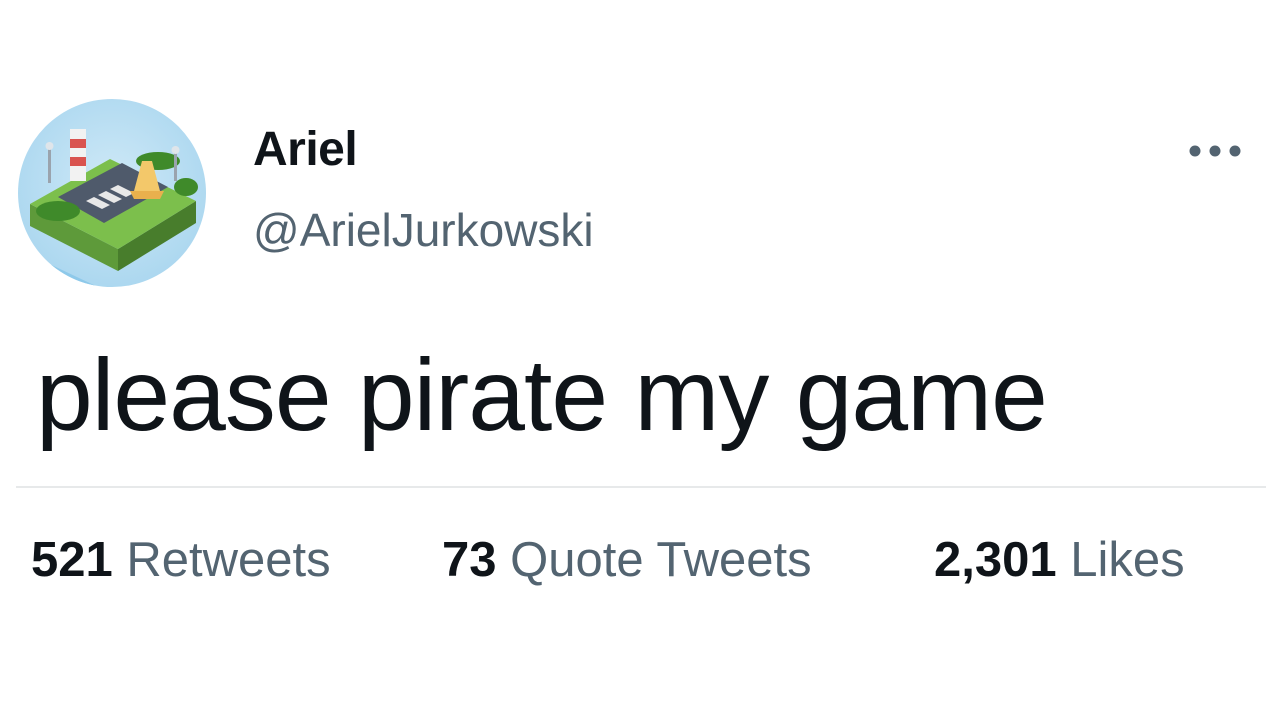  What do you see at coordinates (641, 487) in the screenshot?
I see `divider` at bounding box center [641, 487].